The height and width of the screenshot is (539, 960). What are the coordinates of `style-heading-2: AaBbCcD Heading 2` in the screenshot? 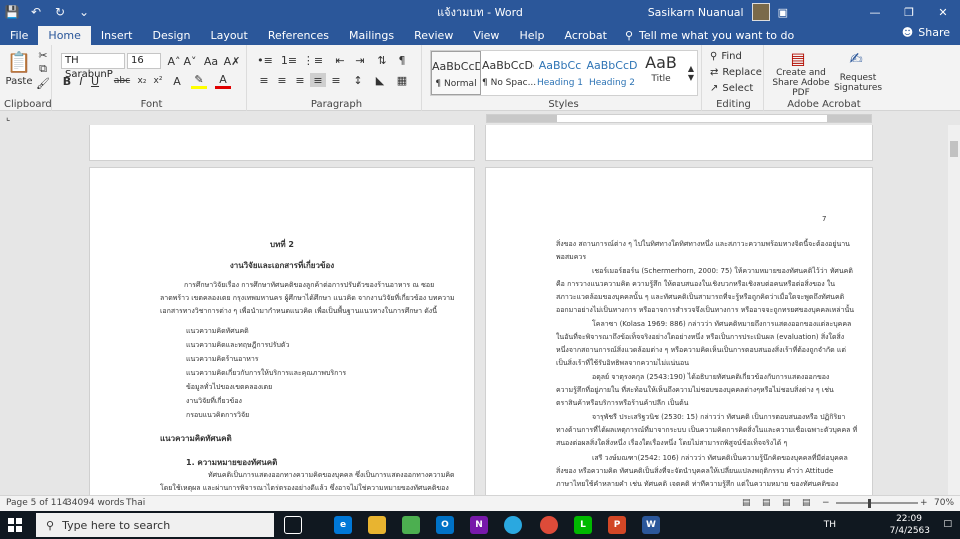 It's located at (612, 73).